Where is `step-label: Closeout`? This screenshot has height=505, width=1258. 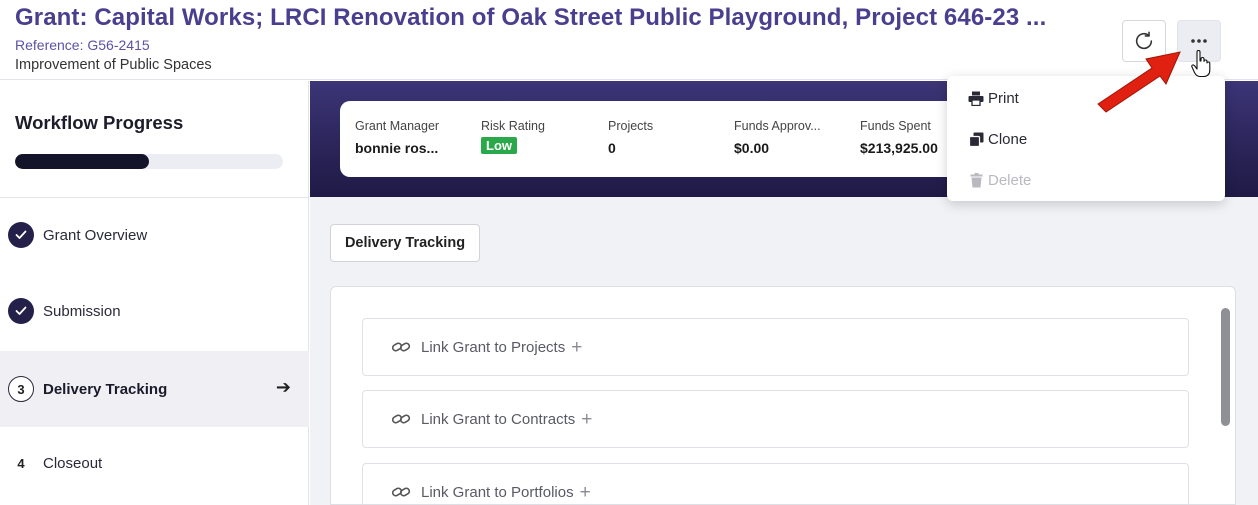
step-label: Closeout is located at coordinates (73, 463).